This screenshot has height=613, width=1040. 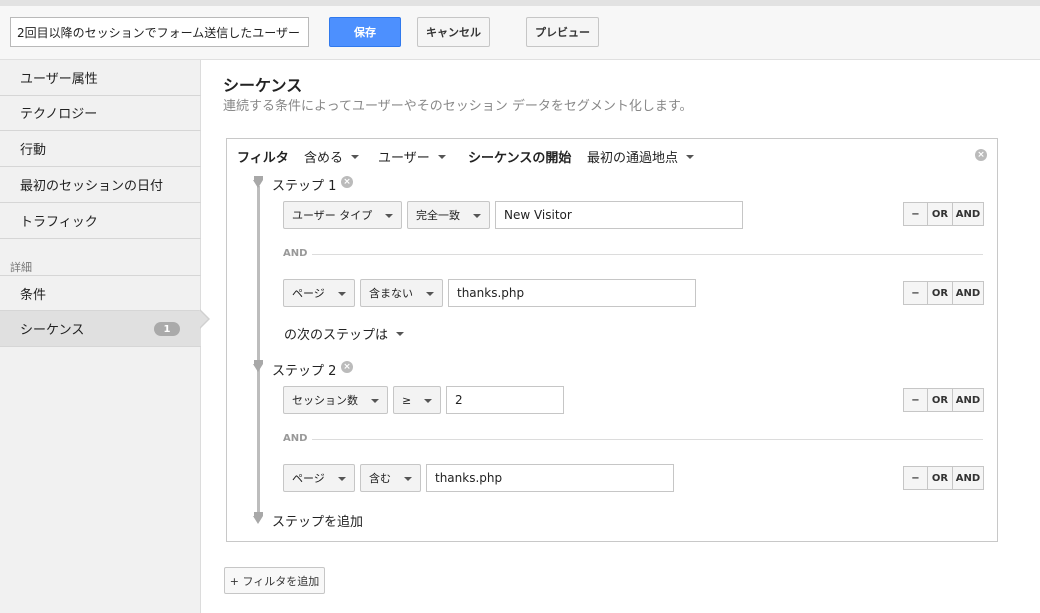 I want to click on step1-cond2-operator-dropdown: 含まない, so click(x=401, y=293).